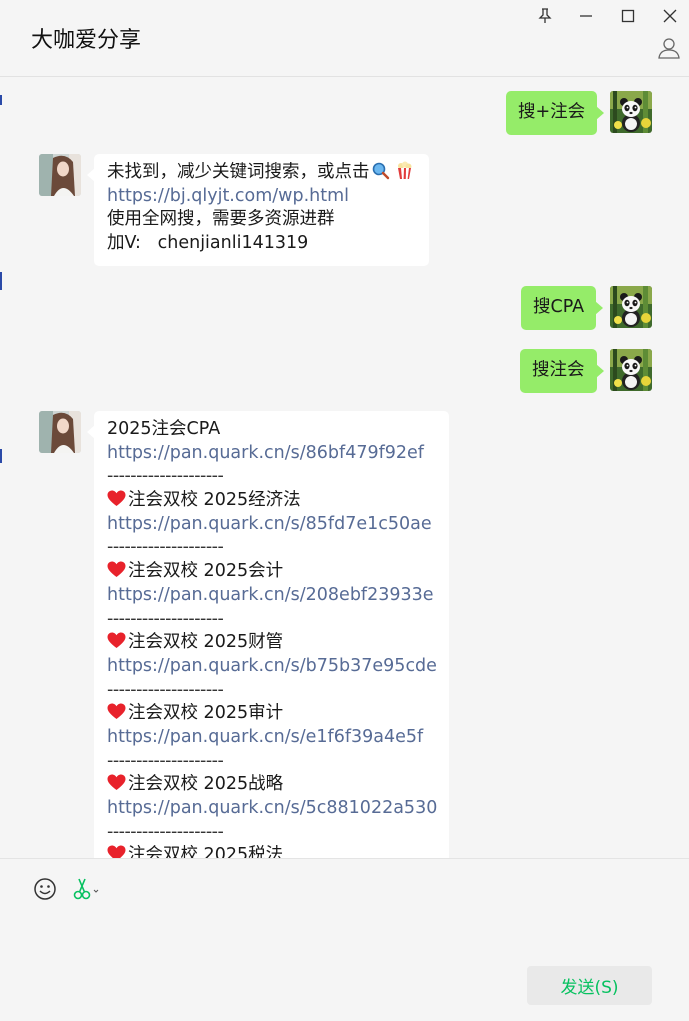 Image resolution: width=689 pixels, height=1021 pixels. What do you see at coordinates (206, 571) in the screenshot?
I see `resource-label: 注会双校 2025会计` at bounding box center [206, 571].